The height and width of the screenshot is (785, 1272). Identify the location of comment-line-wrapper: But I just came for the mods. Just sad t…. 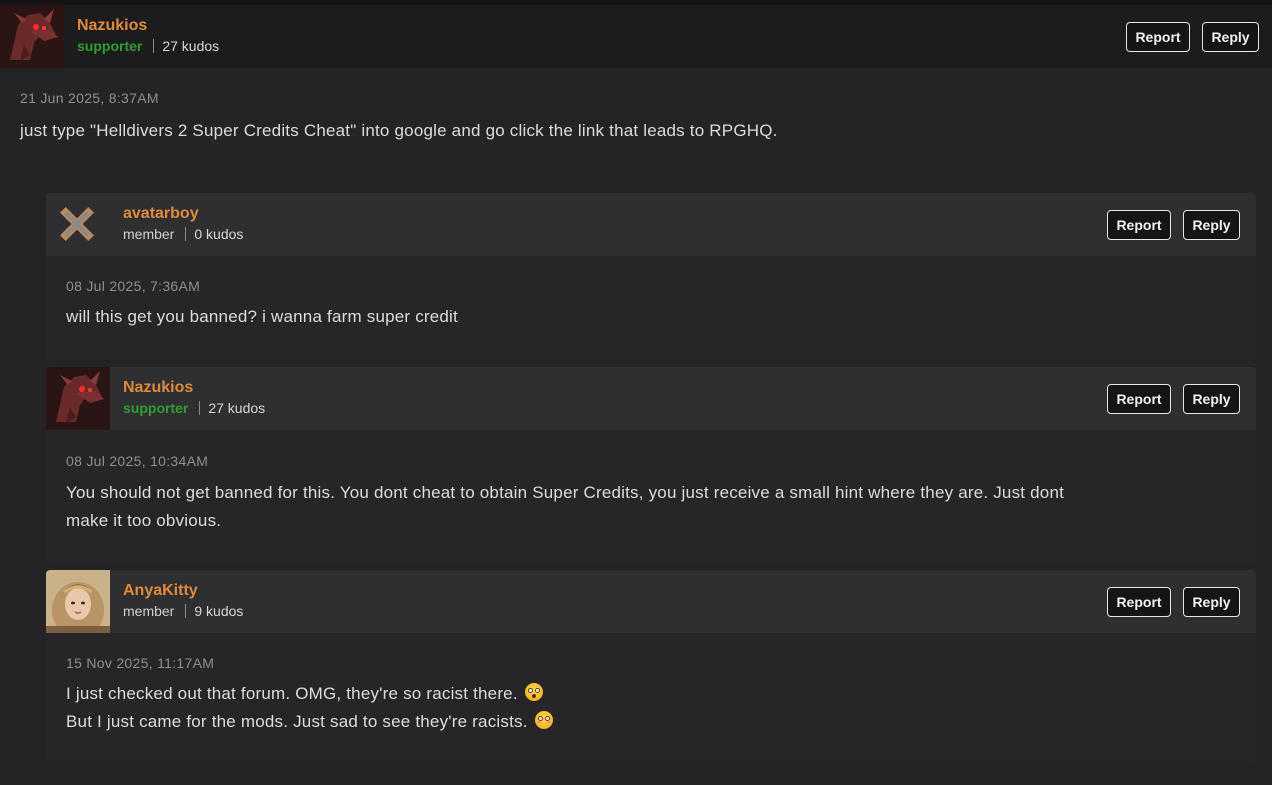
(309, 722).